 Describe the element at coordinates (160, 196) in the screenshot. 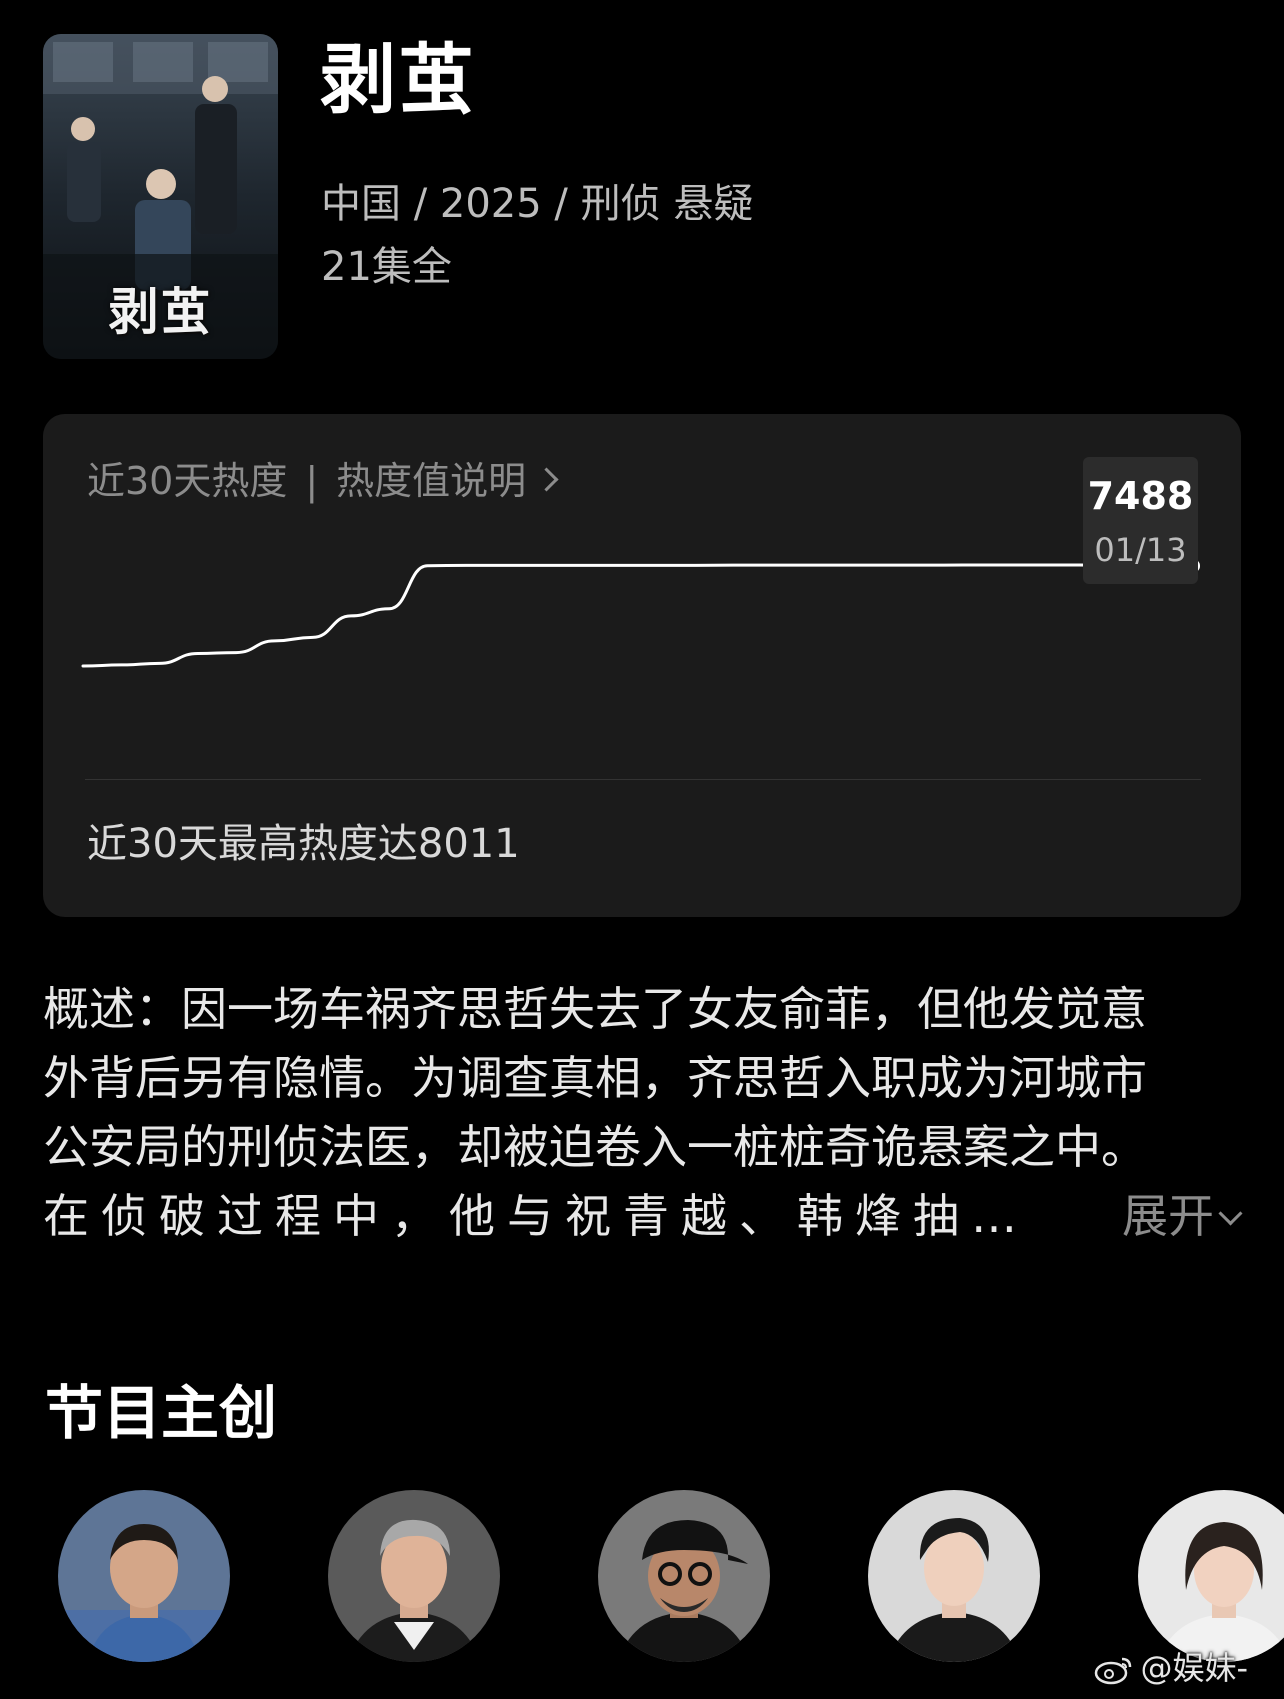

I see `show-poster: 剥茧` at that location.